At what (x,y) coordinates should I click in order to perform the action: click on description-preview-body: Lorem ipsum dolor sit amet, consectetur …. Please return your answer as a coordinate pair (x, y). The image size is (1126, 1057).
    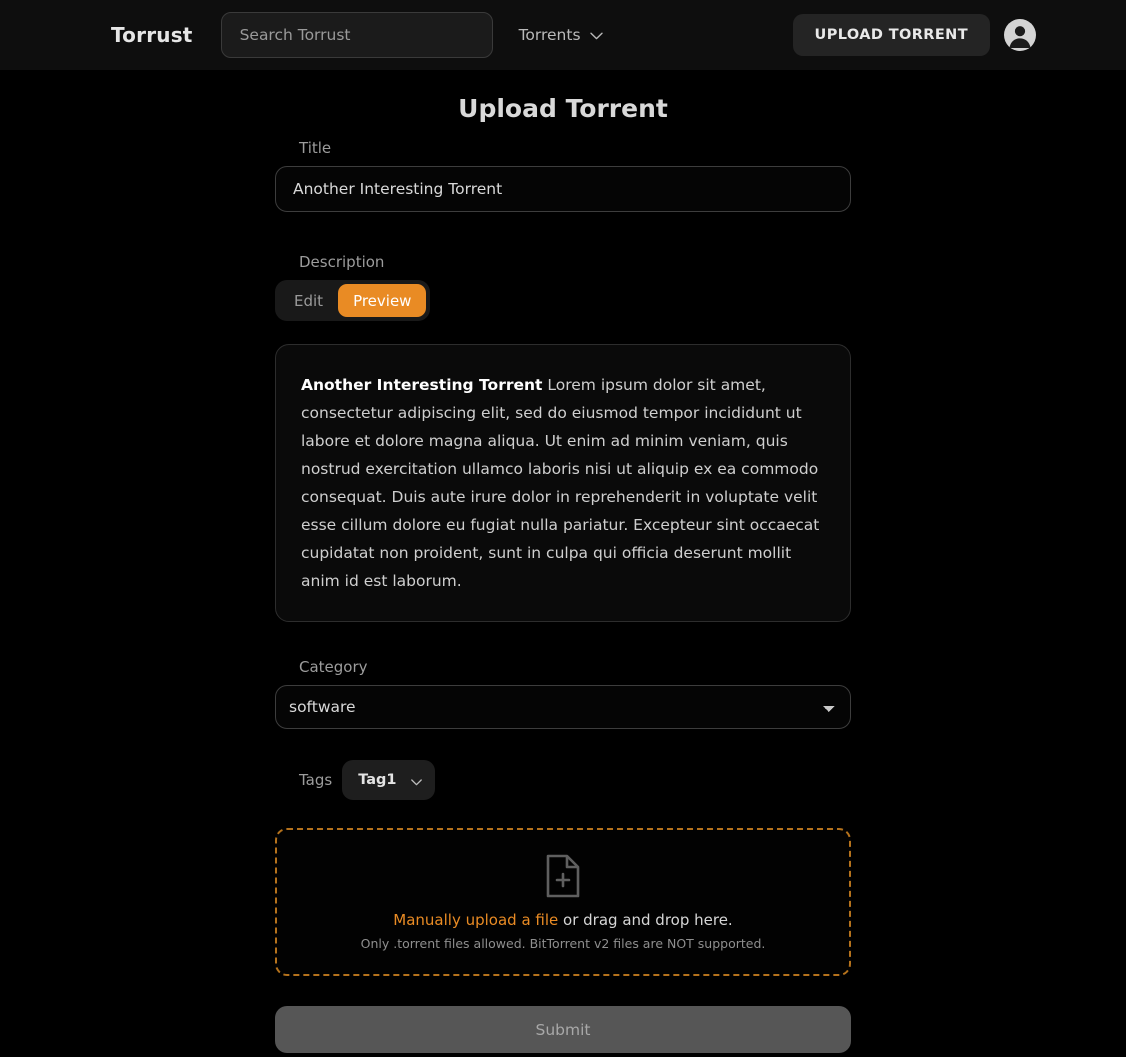
    Looking at the image, I should click on (560, 483).